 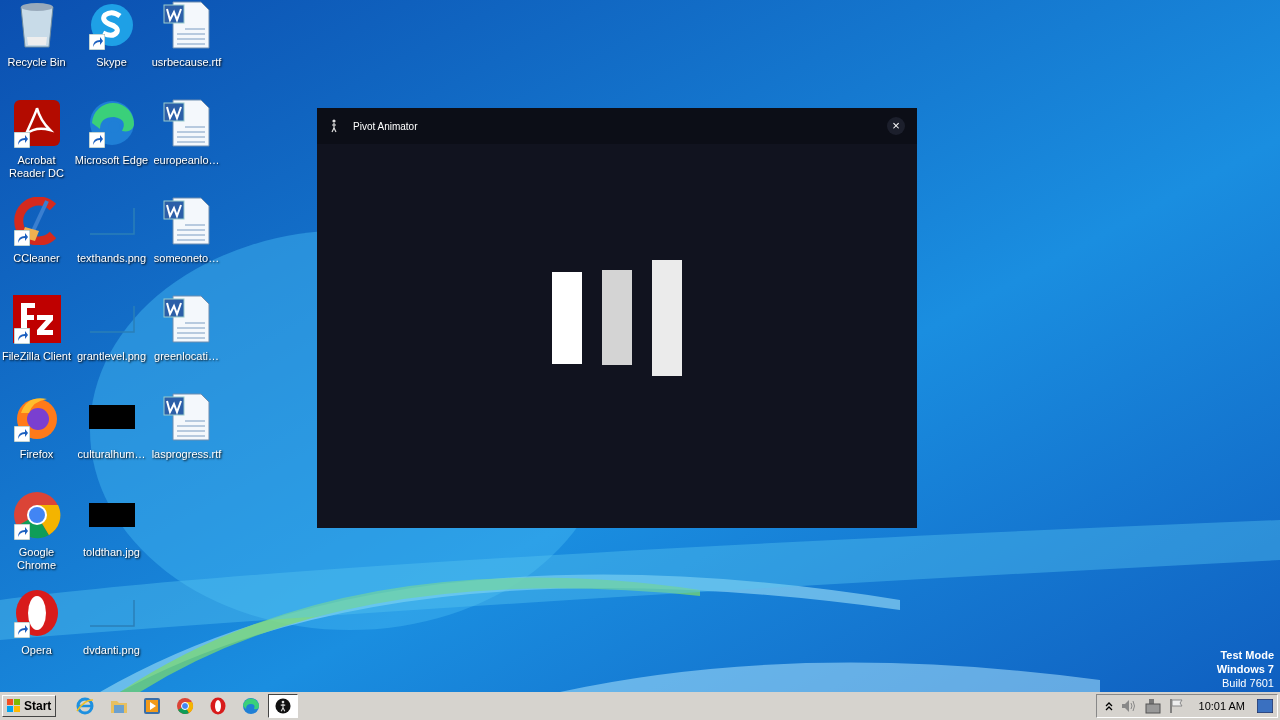 I want to click on opera-icon, so click(x=218, y=706).